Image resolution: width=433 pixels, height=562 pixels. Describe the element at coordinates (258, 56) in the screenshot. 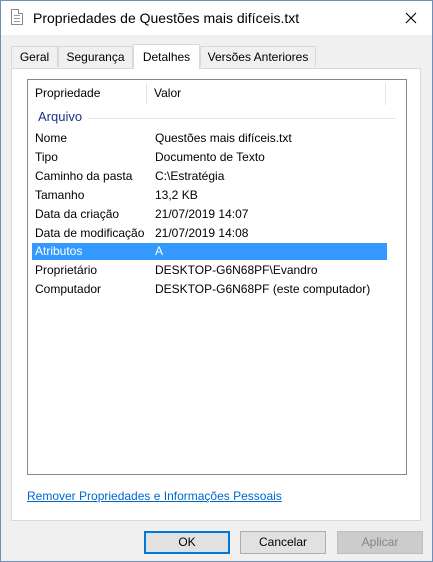

I see `tab-versoes-anteriores: Versões Anteriores` at that location.